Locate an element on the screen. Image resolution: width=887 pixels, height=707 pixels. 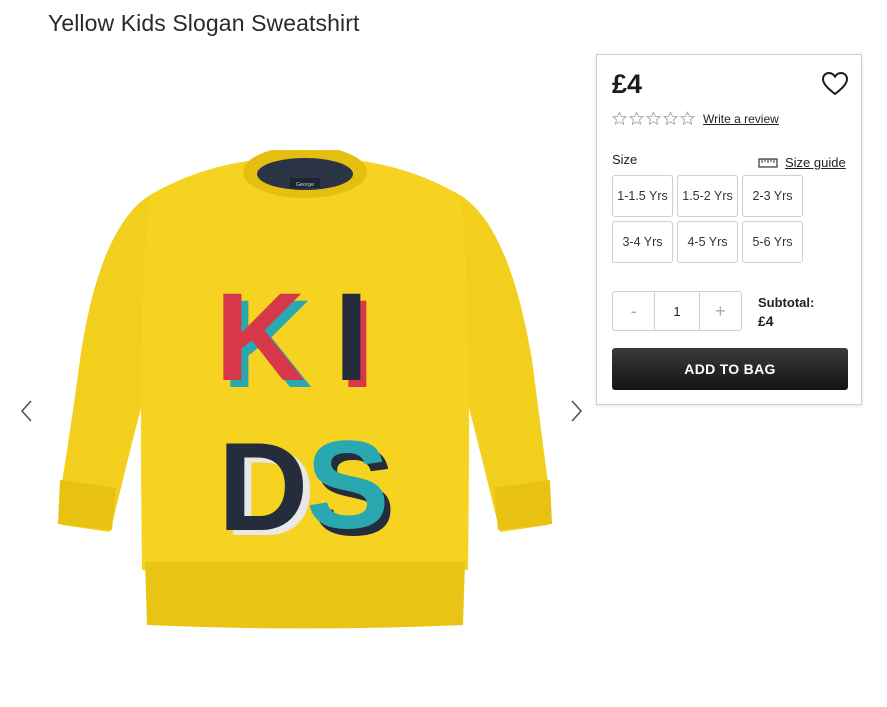
size-option: 1.5-2 Yrs is located at coordinates (707, 196).